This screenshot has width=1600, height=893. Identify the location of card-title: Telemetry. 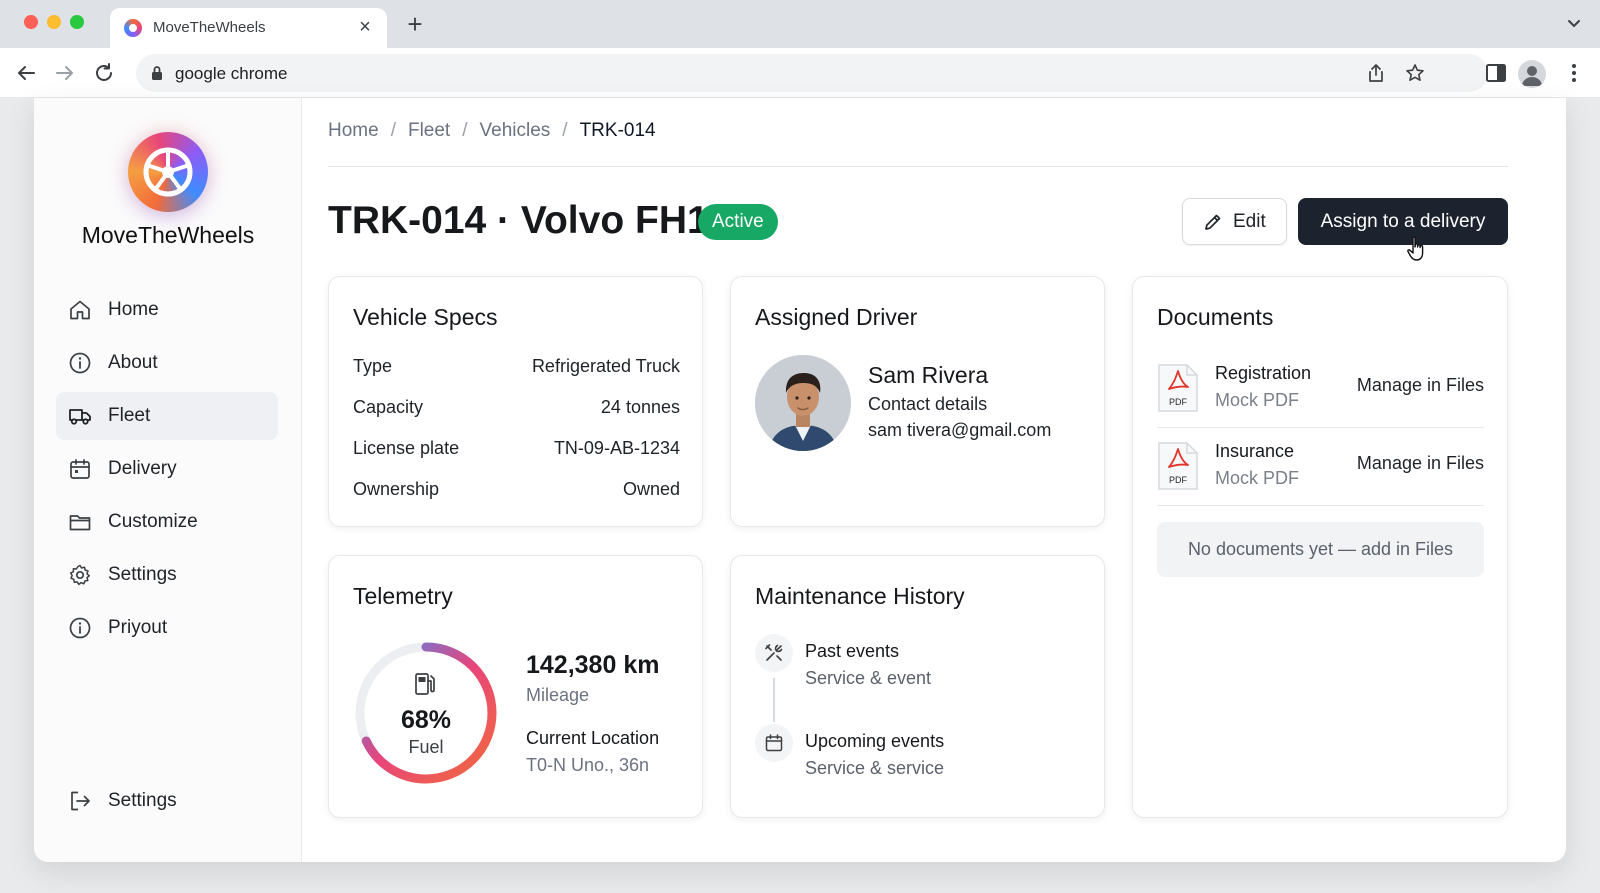
(403, 596).